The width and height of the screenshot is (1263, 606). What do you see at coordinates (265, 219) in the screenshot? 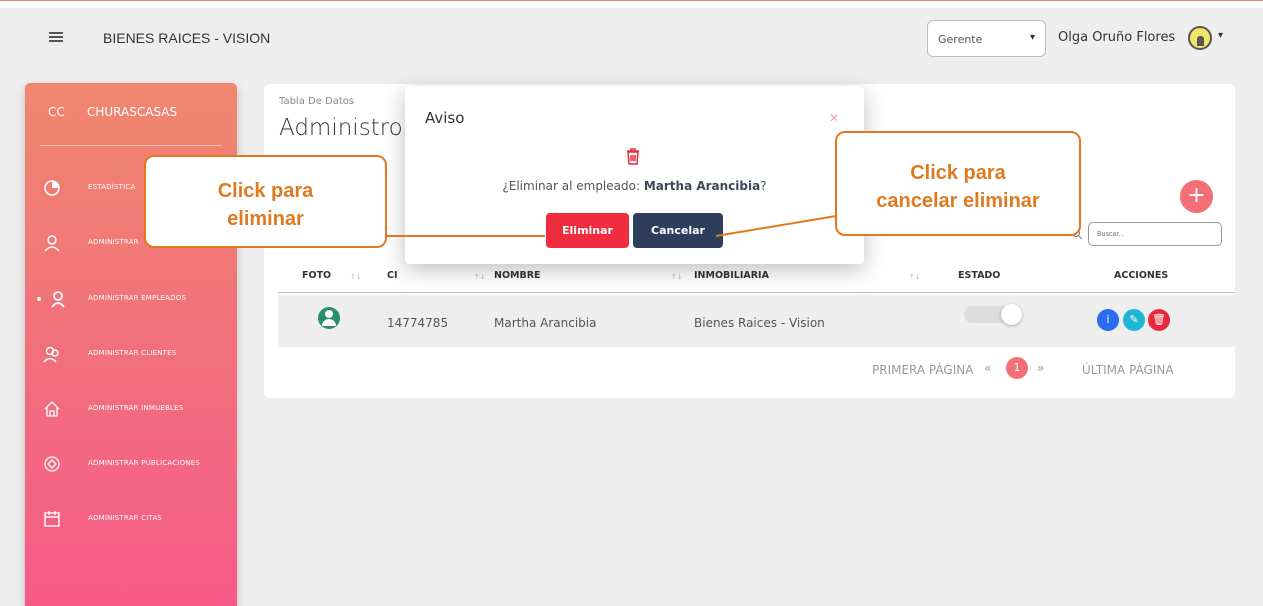
I see `callout-text: eliminar` at bounding box center [265, 219].